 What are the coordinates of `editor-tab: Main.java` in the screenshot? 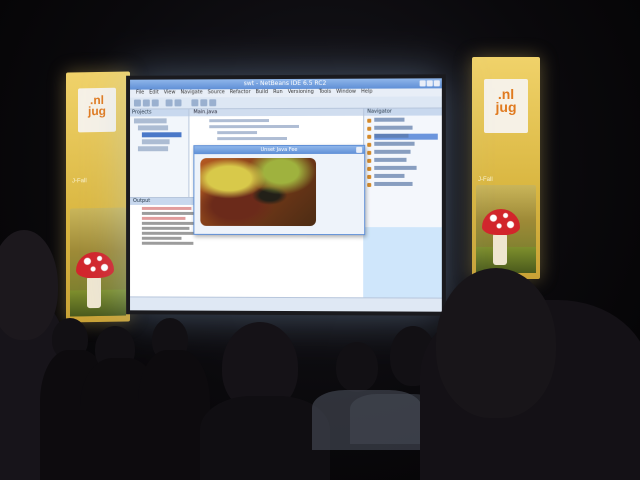 It's located at (276, 112).